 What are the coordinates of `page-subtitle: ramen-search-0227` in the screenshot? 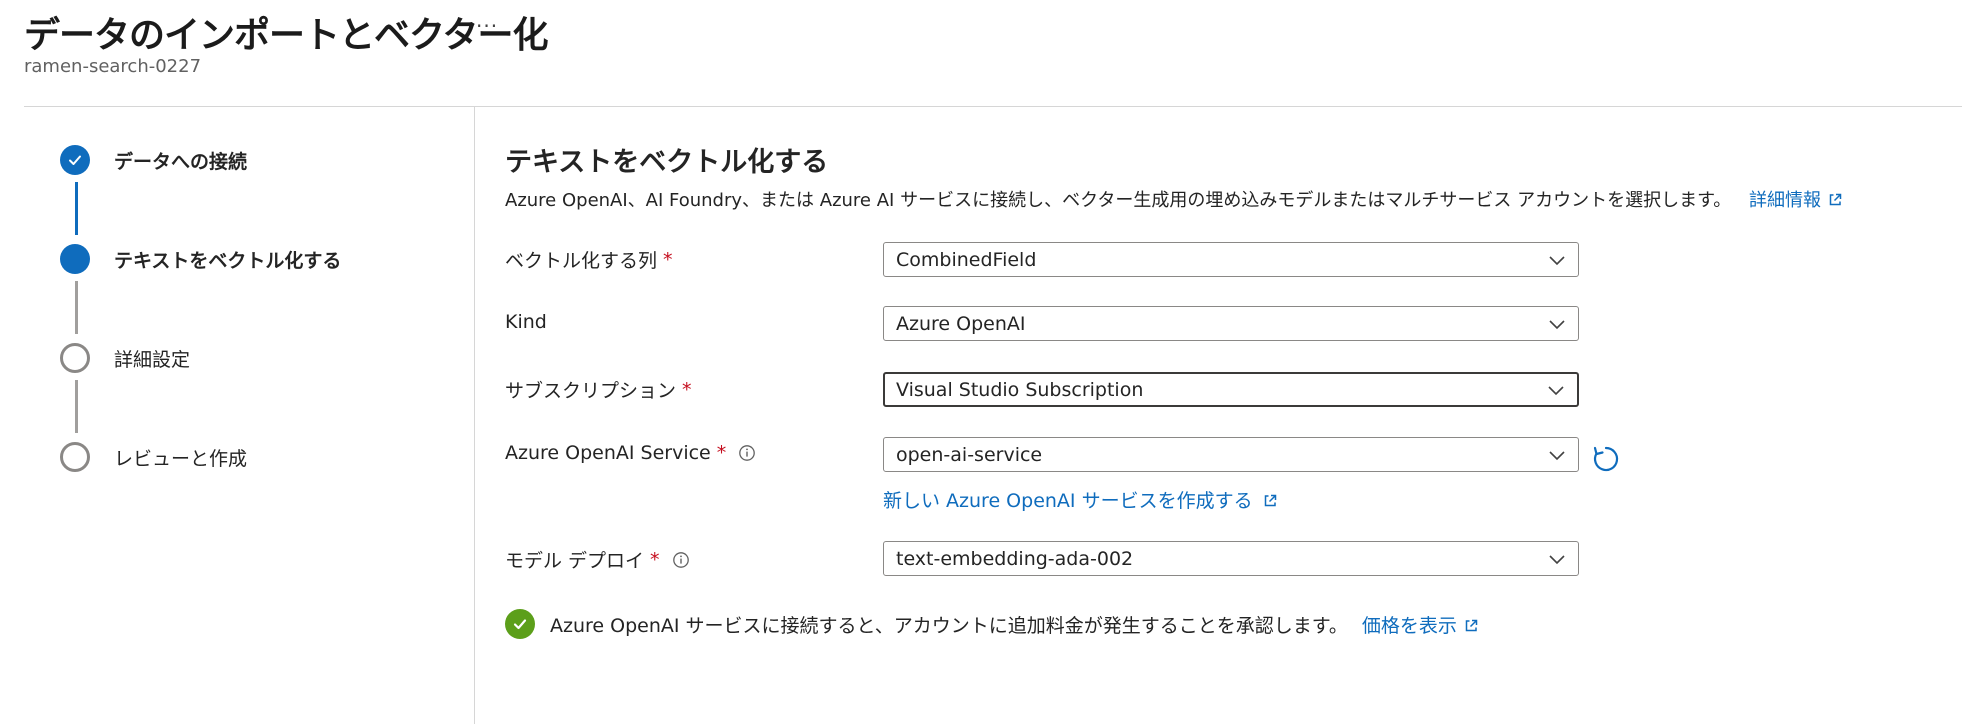 It's located at (113, 66).